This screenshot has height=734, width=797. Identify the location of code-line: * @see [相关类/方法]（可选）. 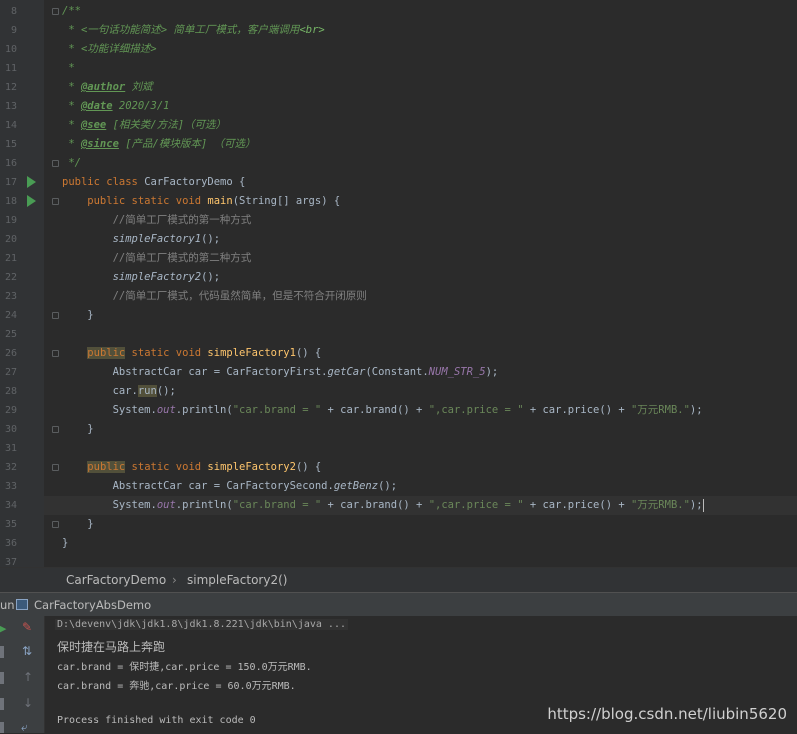
(144, 125).